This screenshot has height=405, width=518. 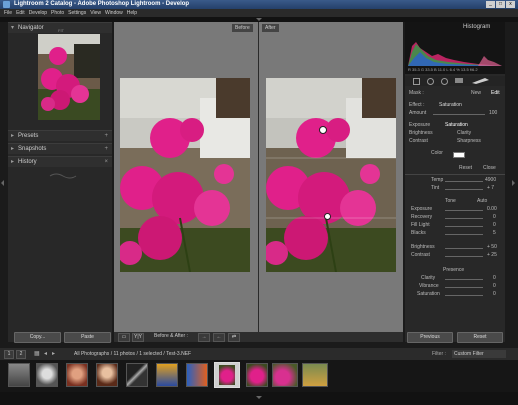 What do you see at coordinates (106, 149) in the screenshot?
I see `add-snapshot-icon: +` at bounding box center [106, 149].